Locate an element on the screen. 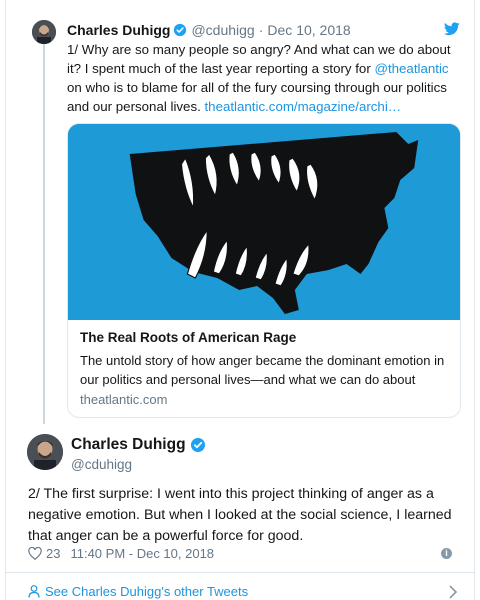  twitter-bird-icon is located at coordinates (452, 29).